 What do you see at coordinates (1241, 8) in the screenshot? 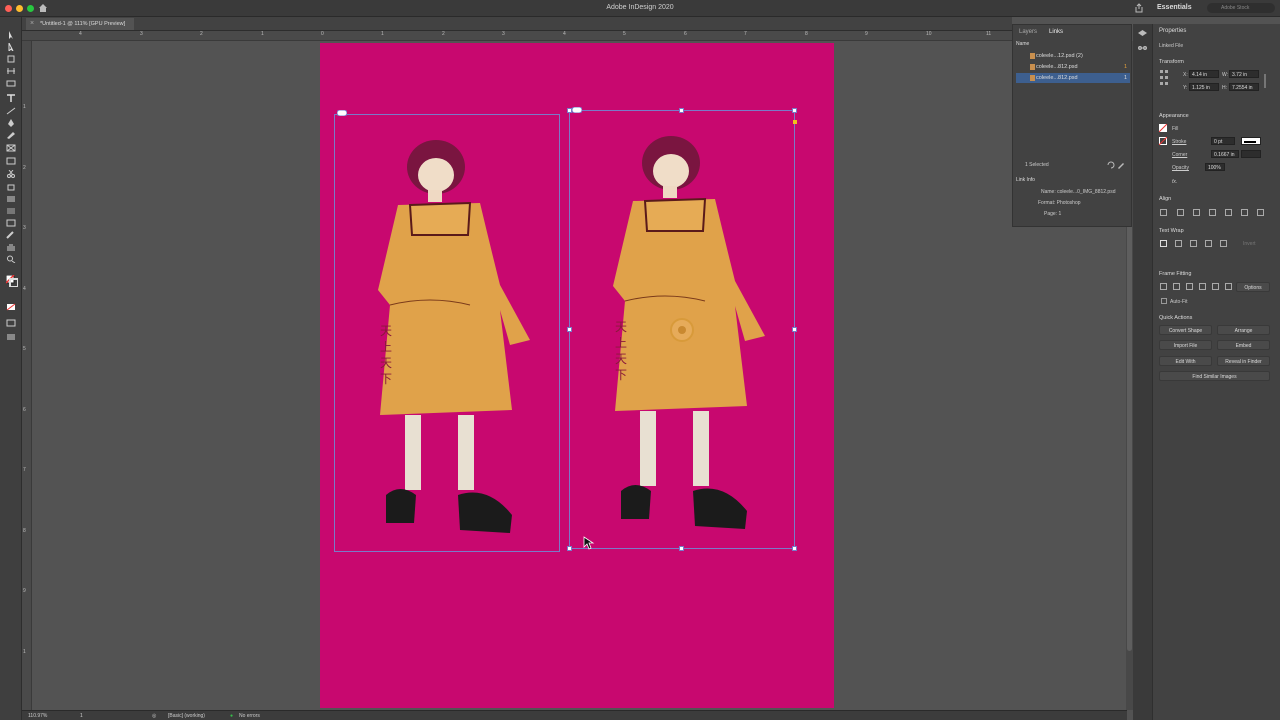
I see `adobe-stock-search: Adobe Stock` at bounding box center [1241, 8].